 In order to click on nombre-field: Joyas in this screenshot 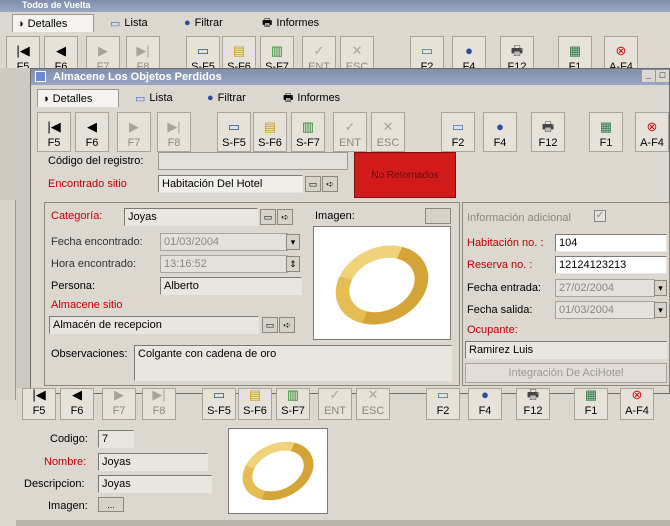, I will do `click(153, 462)`.